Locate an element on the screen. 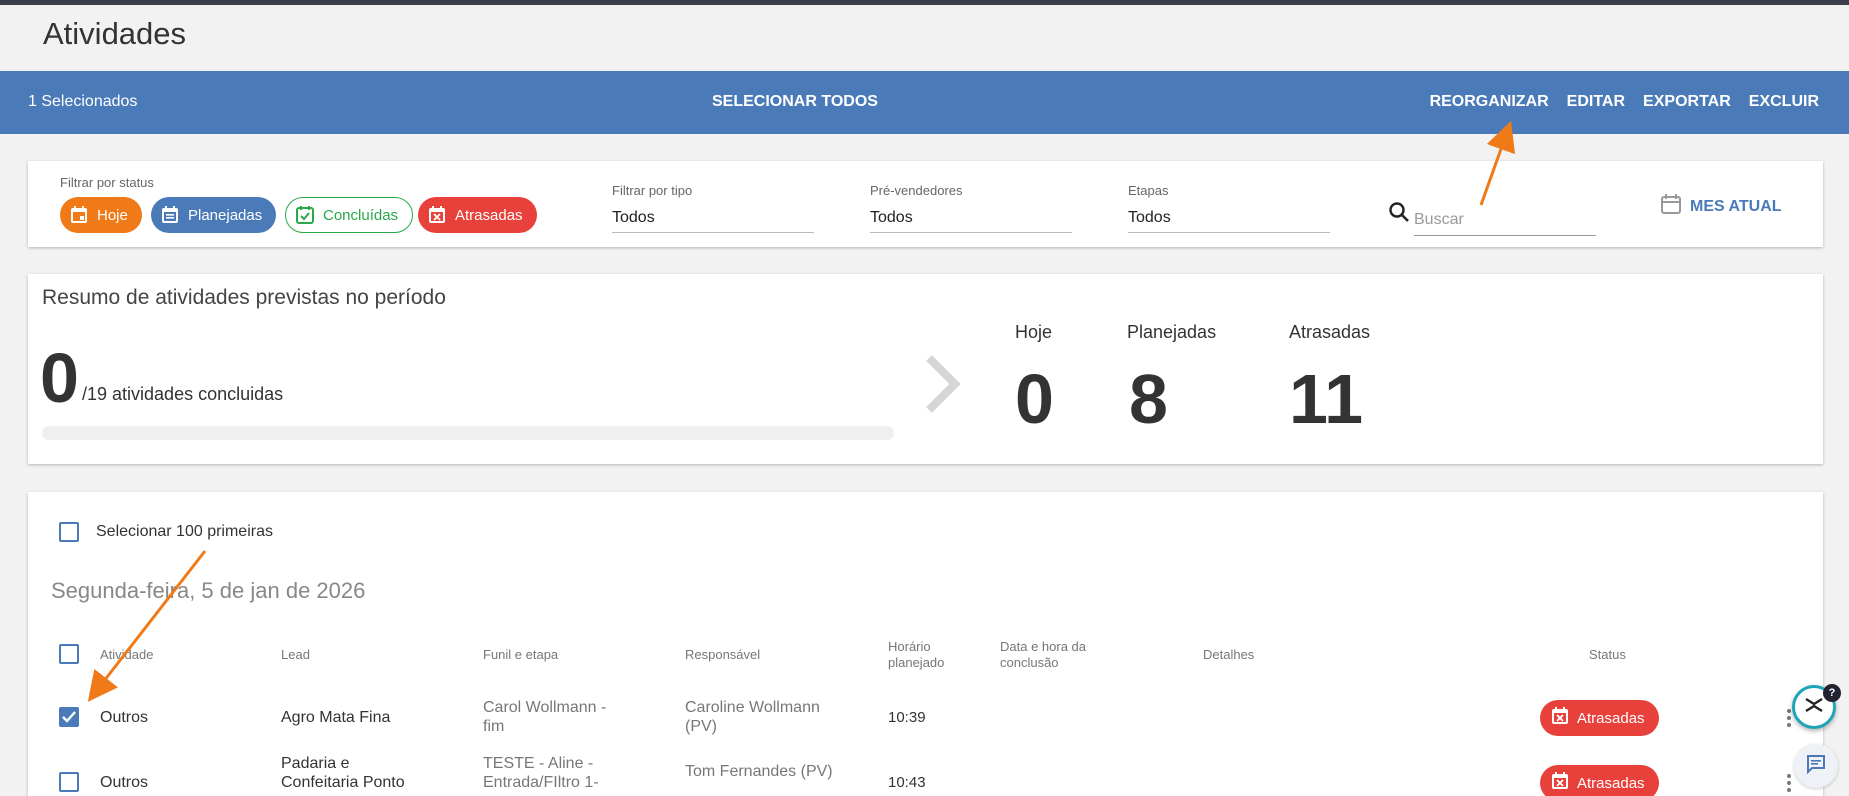 Image resolution: width=1849 pixels, height=796 pixels. preseller-filter-select: Todos is located at coordinates (971, 218).